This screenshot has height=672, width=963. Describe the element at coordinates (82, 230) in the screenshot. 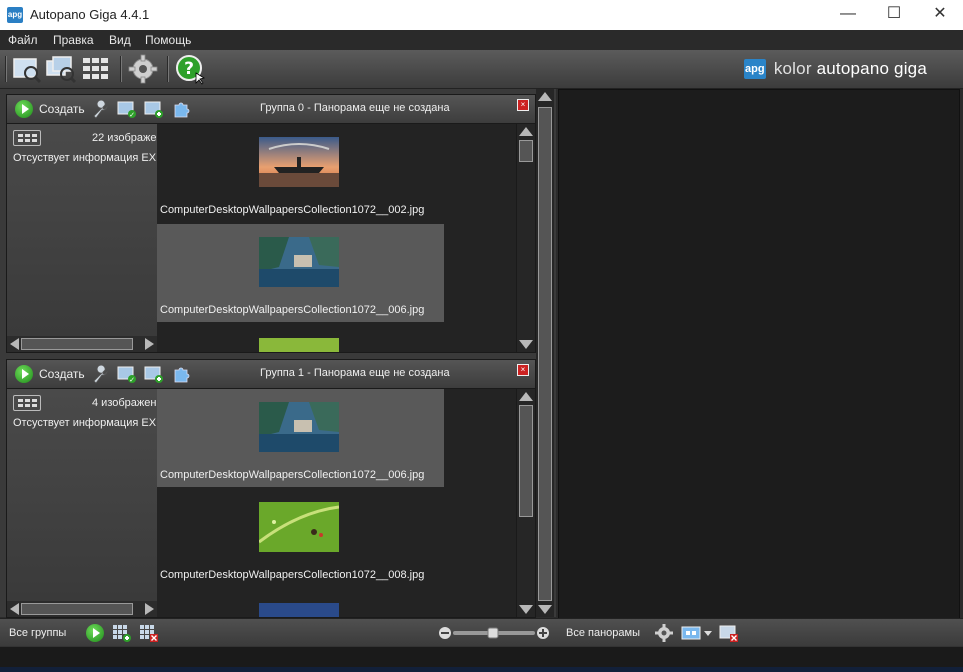

I see `group-info-pane: 22 изображе Отсуствует информация EX` at that location.